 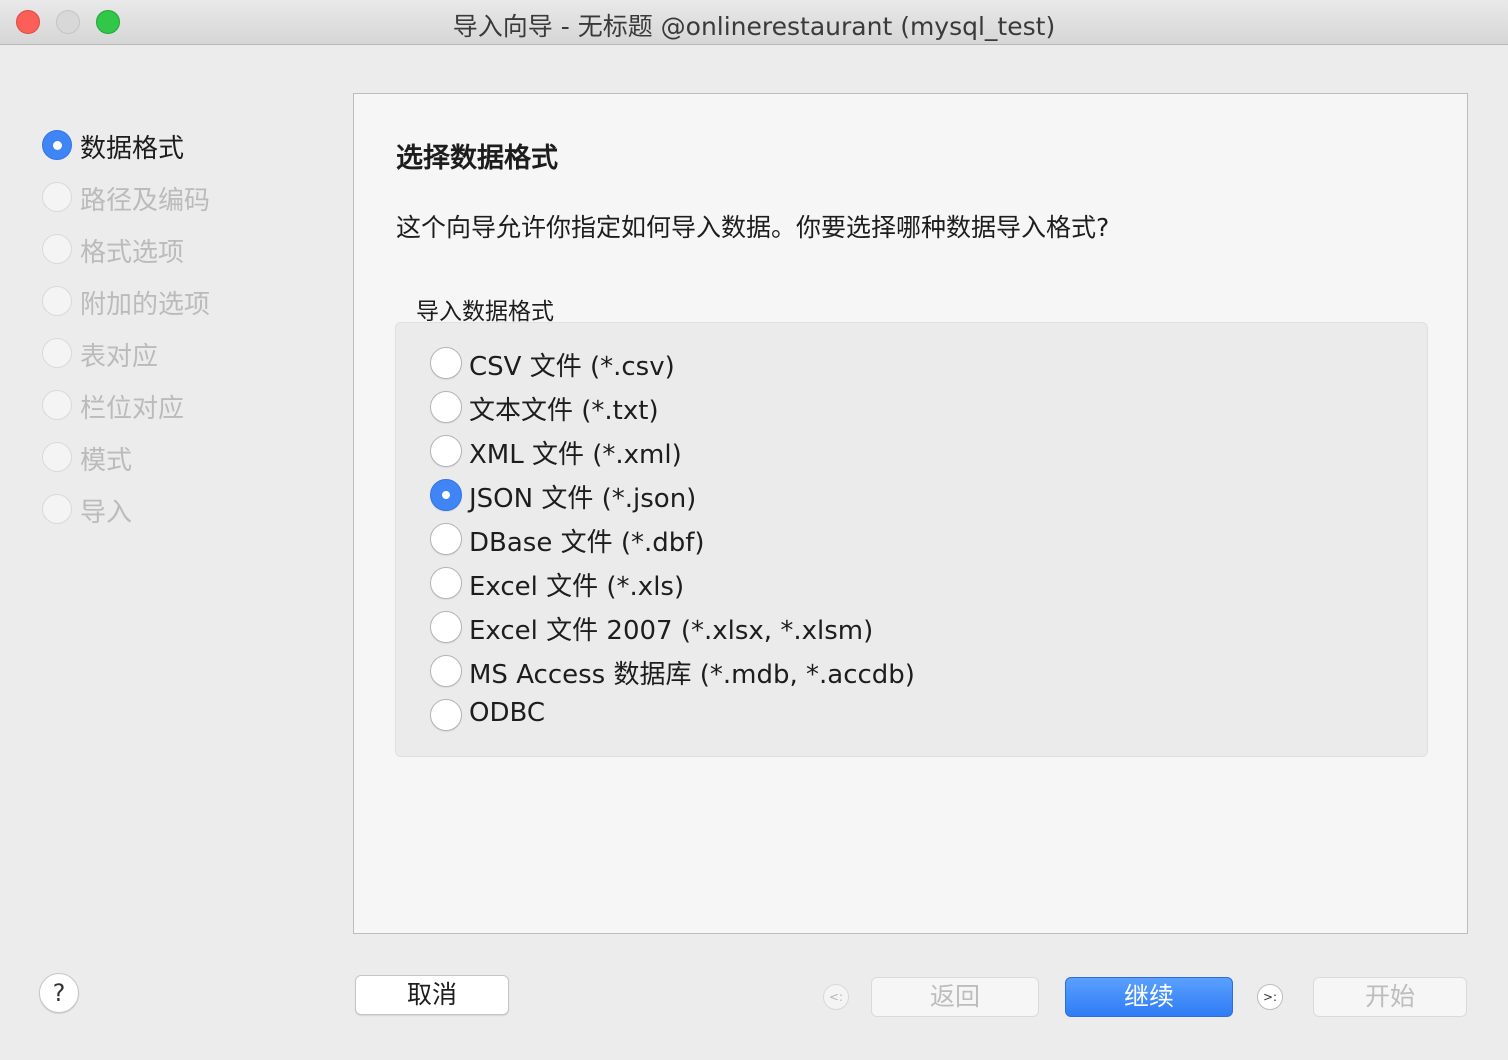 I want to click on import-format-group-label: 导入数据格式, so click(x=485, y=312).